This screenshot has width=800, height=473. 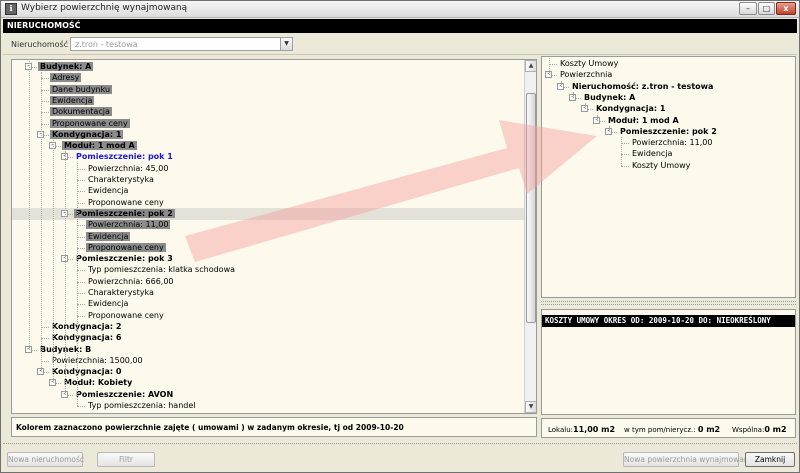 I want to click on tree-node-label: Kondygnacja: 6, so click(x=87, y=338).